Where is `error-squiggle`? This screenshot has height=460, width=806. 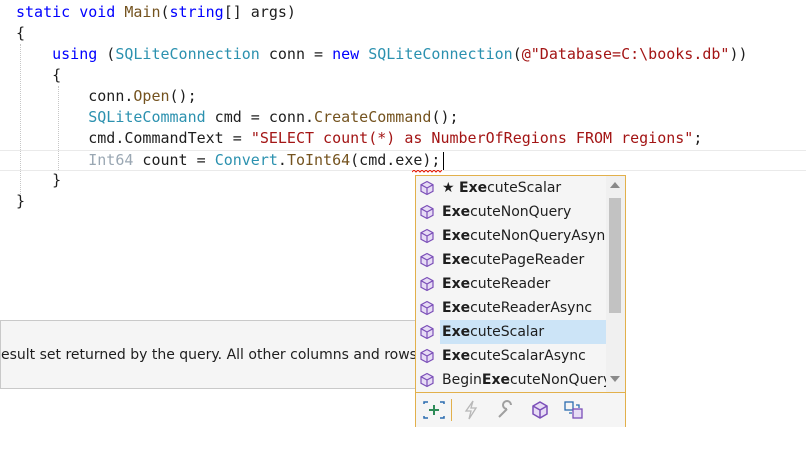
error-squiggle is located at coordinates (427, 171).